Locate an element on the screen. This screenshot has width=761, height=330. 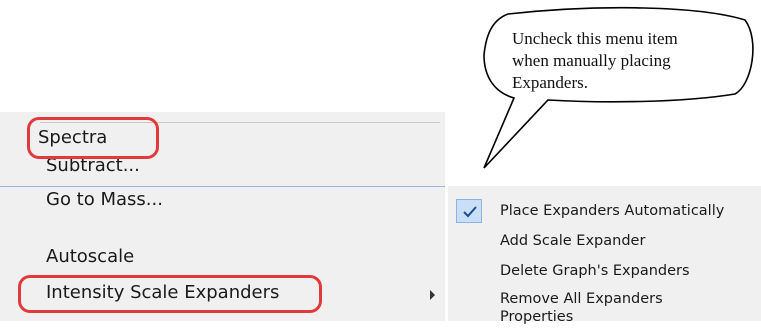
submenu-item-label: Place Expanders Automatically is located at coordinates (612, 211).